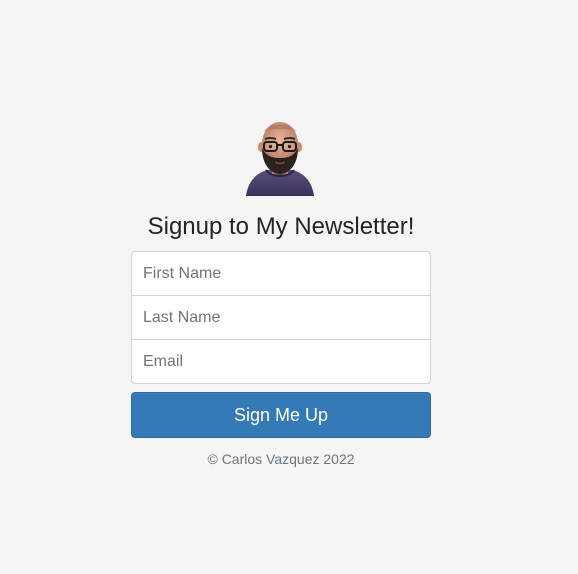 This screenshot has height=574, width=578. I want to click on last-name-input, so click(281, 317).